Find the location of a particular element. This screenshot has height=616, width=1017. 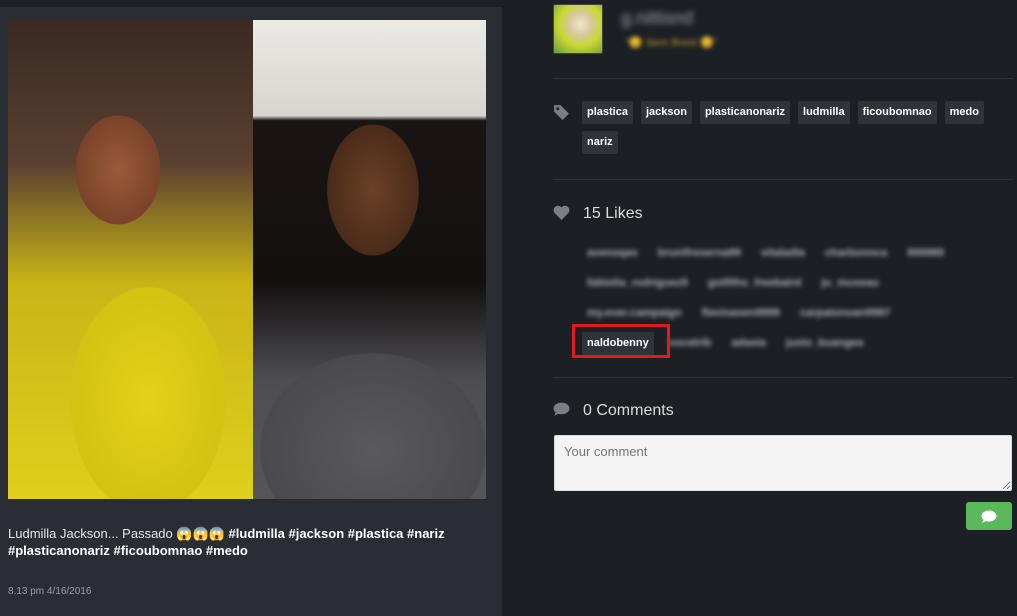

send-comment-icon is located at coordinates (989, 517).